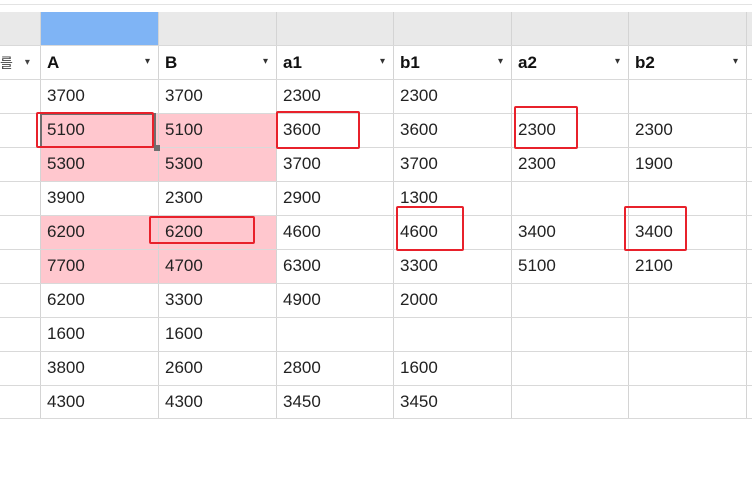 The height and width of the screenshot is (488, 752). Describe the element at coordinates (687, 62) in the screenshot. I see `header-cell-b2: b2 ▾` at that location.